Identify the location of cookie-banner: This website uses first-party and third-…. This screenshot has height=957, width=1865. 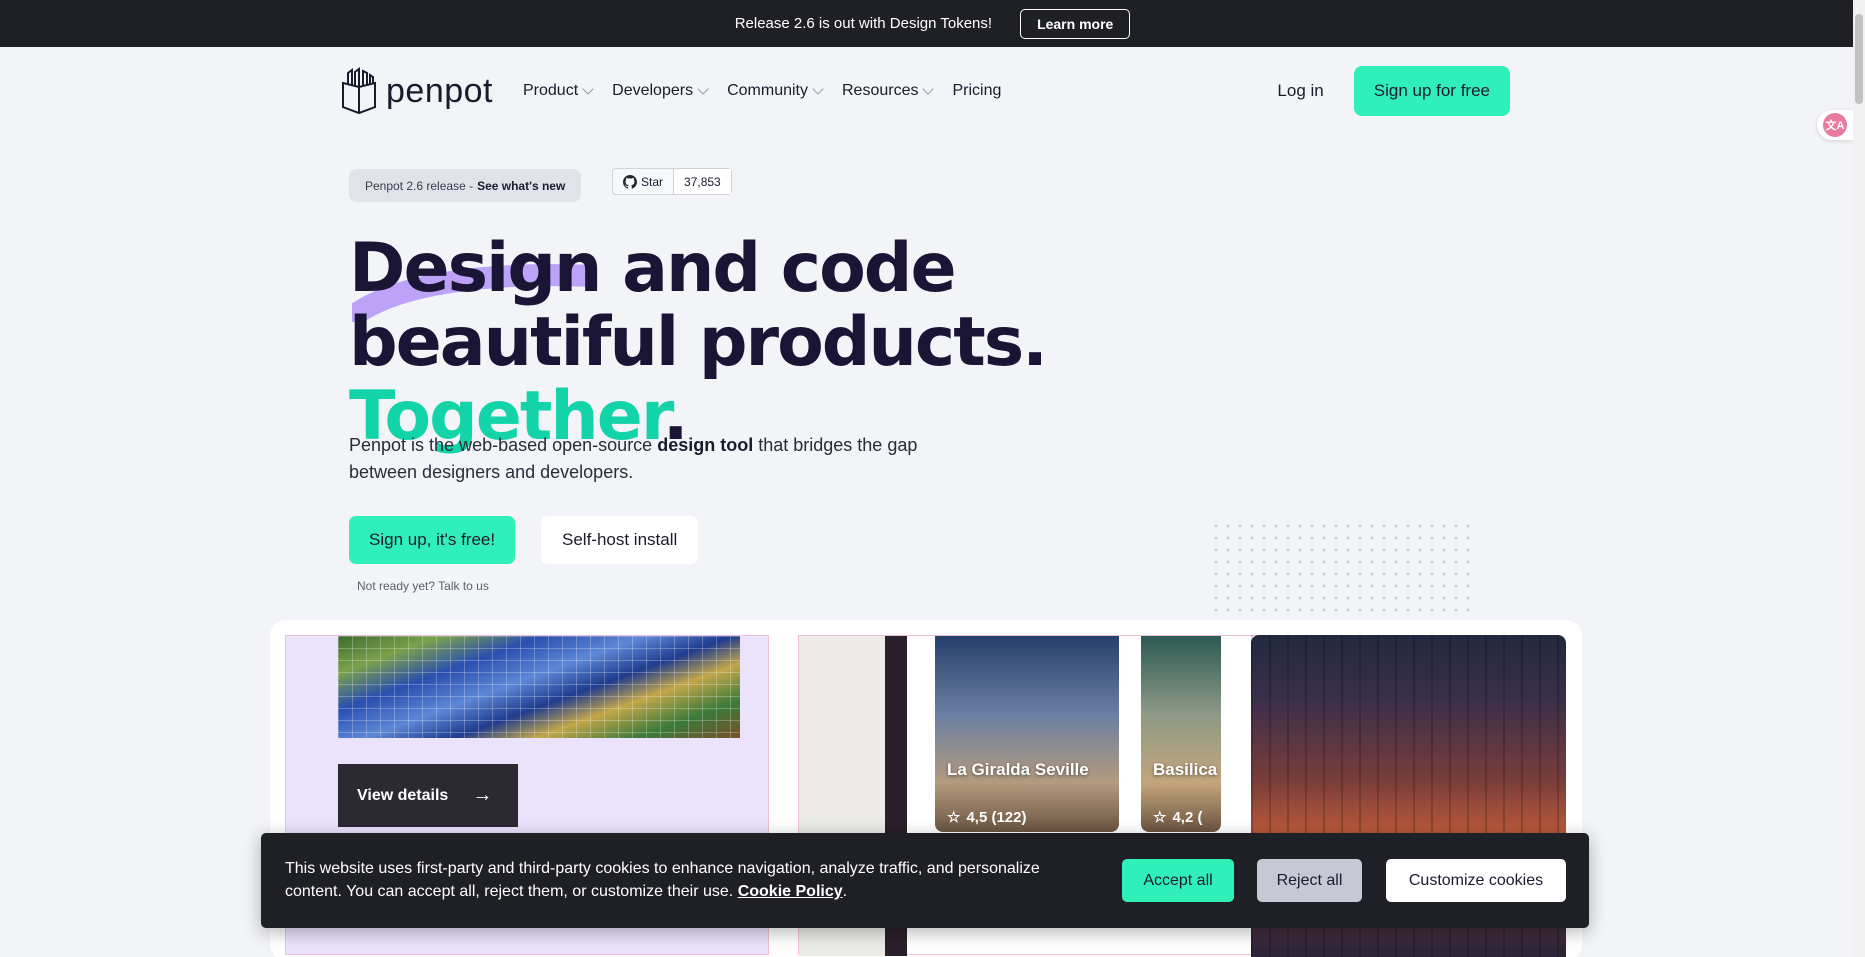
(925, 880).